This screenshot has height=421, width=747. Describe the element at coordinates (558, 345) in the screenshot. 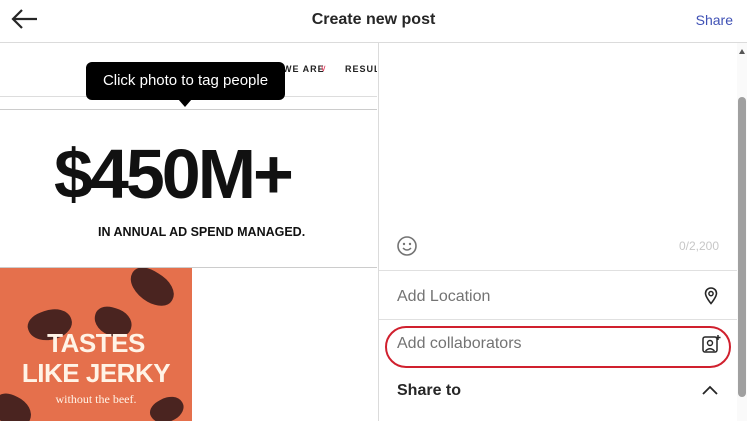

I see `add-collaborators-row: Add collaborators` at that location.